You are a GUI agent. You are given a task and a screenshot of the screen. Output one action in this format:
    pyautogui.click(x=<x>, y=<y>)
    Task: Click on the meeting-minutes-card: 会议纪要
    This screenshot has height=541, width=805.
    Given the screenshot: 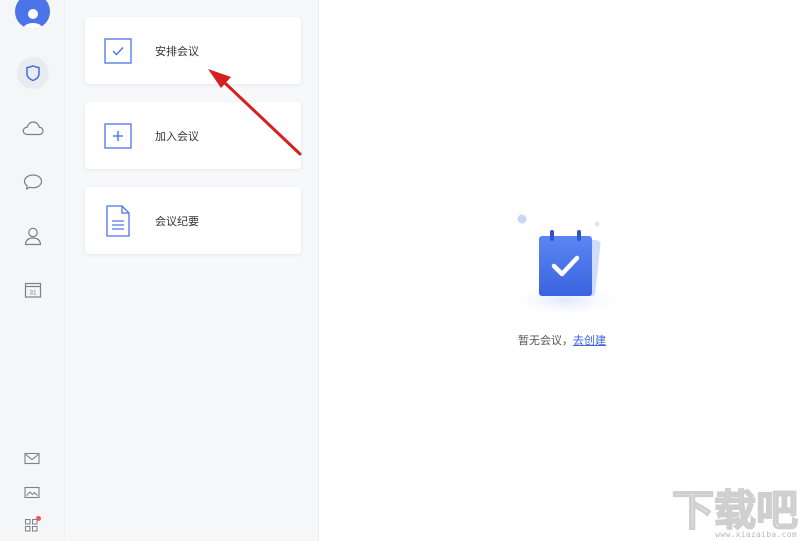 What is the action you would take?
    pyautogui.click(x=193, y=220)
    